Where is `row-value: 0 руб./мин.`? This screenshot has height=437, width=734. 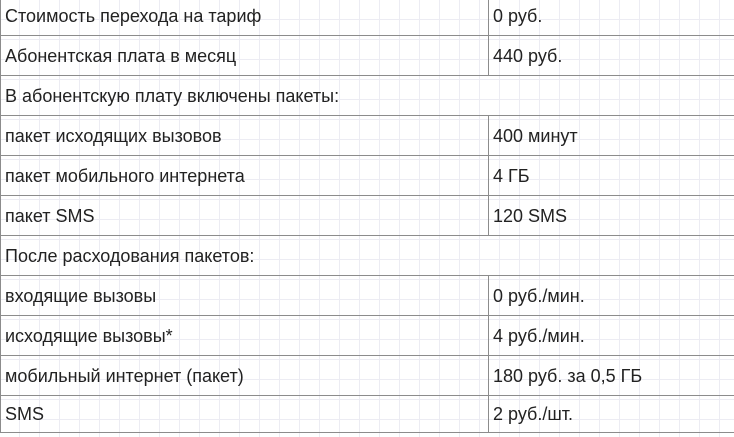 row-value: 0 руб./мин. is located at coordinates (611, 295).